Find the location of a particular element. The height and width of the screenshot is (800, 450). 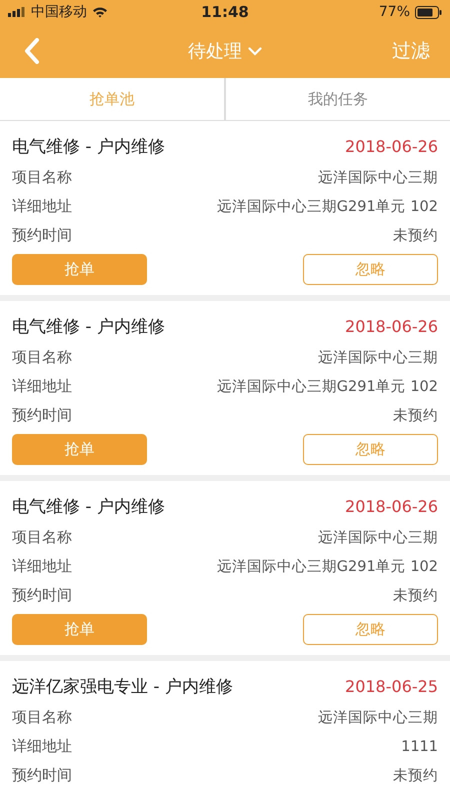

signal-icon is located at coordinates (17, 12).